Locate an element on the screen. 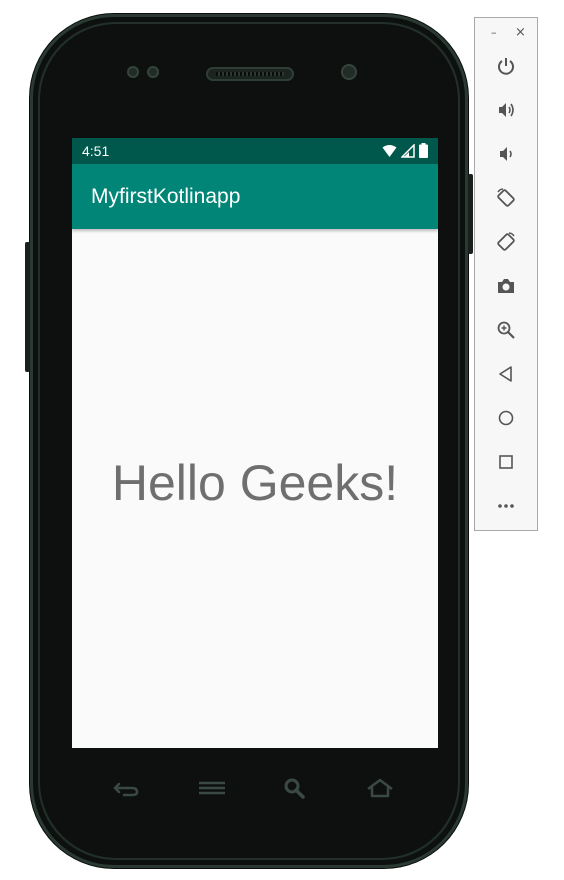 Image resolution: width=564 pixels, height=880 pixels. nav-back-button is located at coordinates (506, 374).